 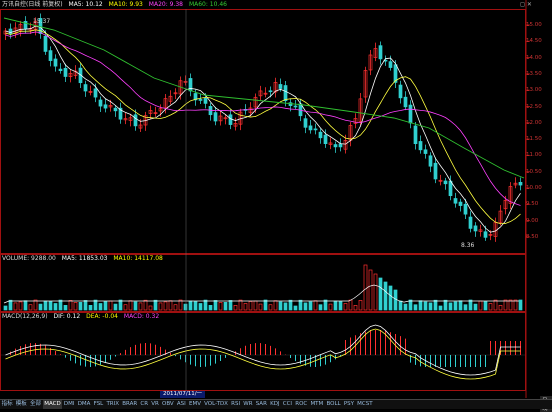 I want to click on volume-label: VOLUME: 9288.00, so click(x=29, y=258).